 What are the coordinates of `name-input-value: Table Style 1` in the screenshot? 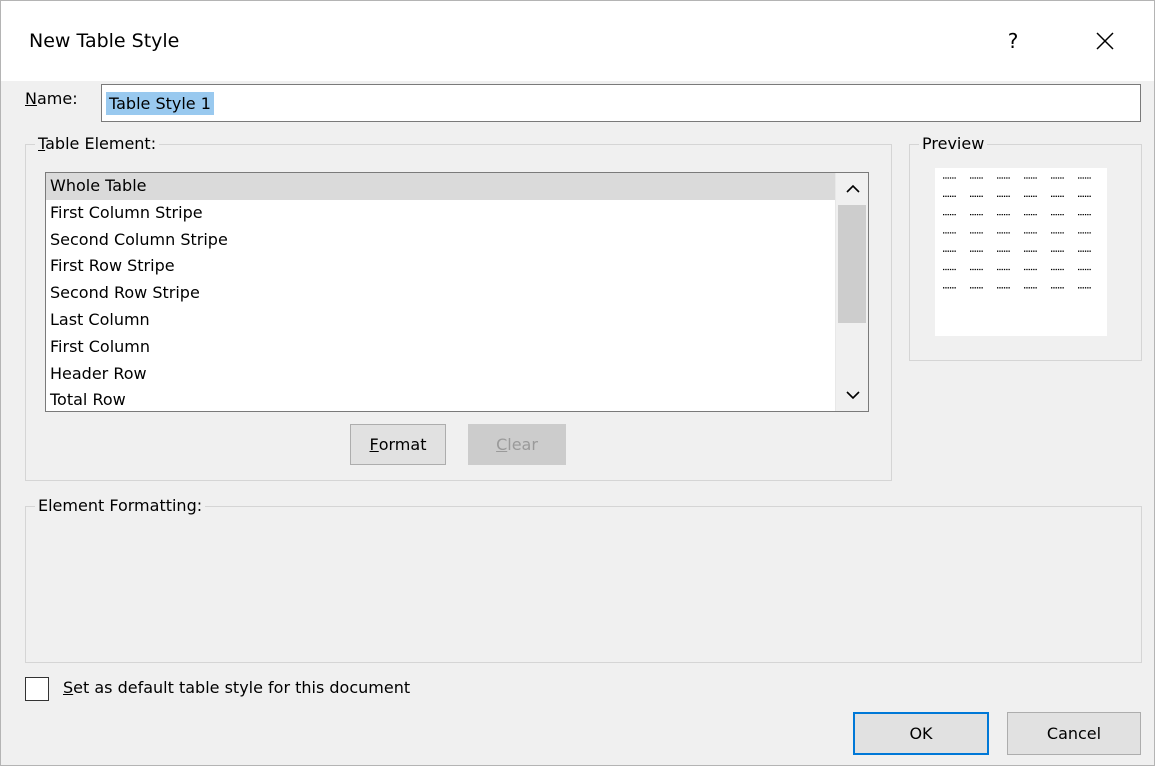 It's located at (160, 103).